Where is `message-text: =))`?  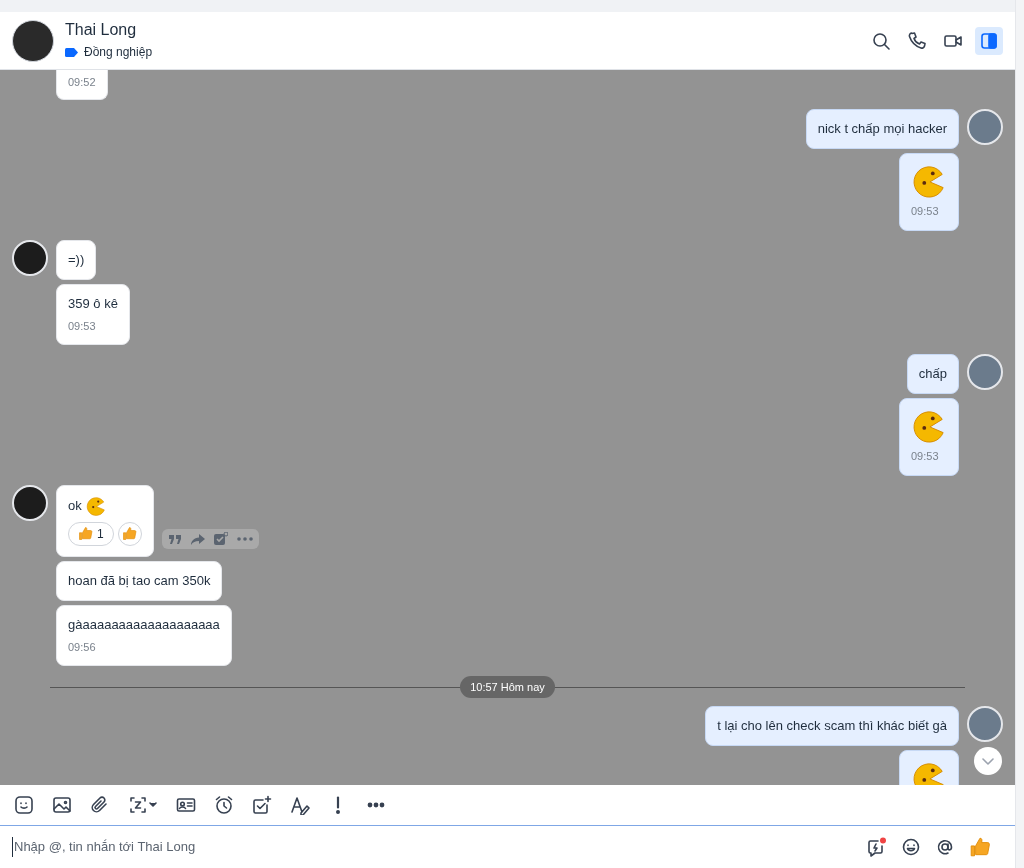
message-text: =)) is located at coordinates (76, 259).